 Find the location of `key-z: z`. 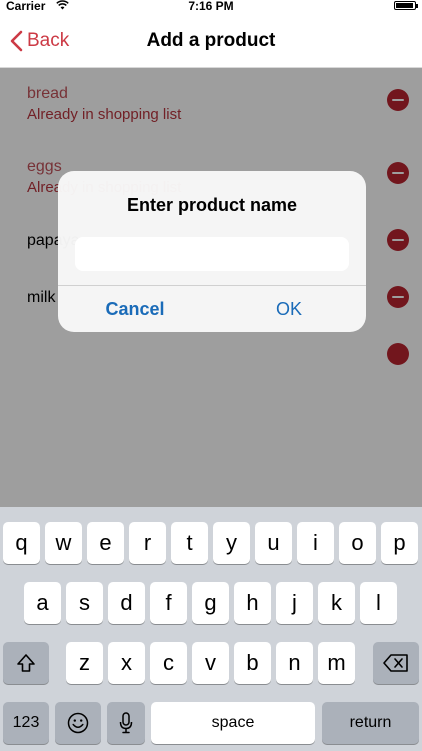

key-z: z is located at coordinates (84, 663).